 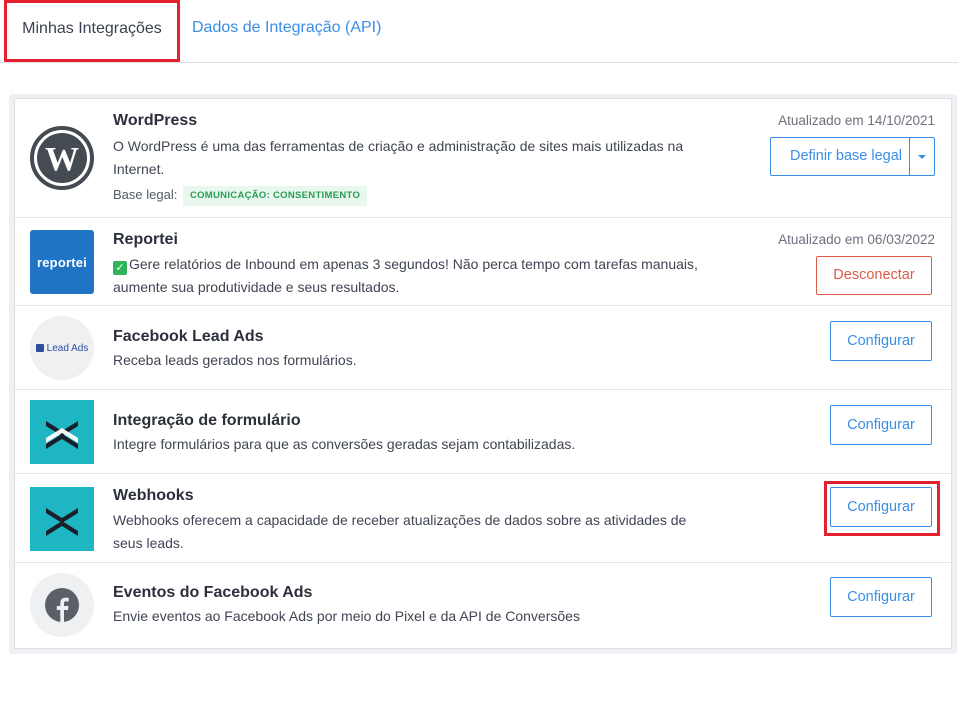 I want to click on facebook-logo-icon, so click(x=62, y=605).